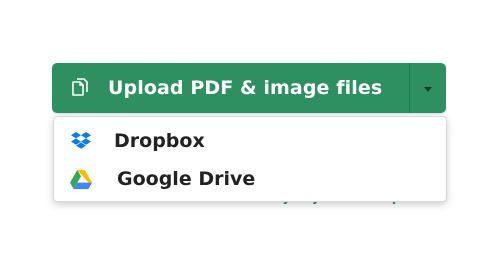 The width and height of the screenshot is (491, 264). Describe the element at coordinates (245, 88) in the screenshot. I see `upload-button-label: Upload PDF & image files` at that location.